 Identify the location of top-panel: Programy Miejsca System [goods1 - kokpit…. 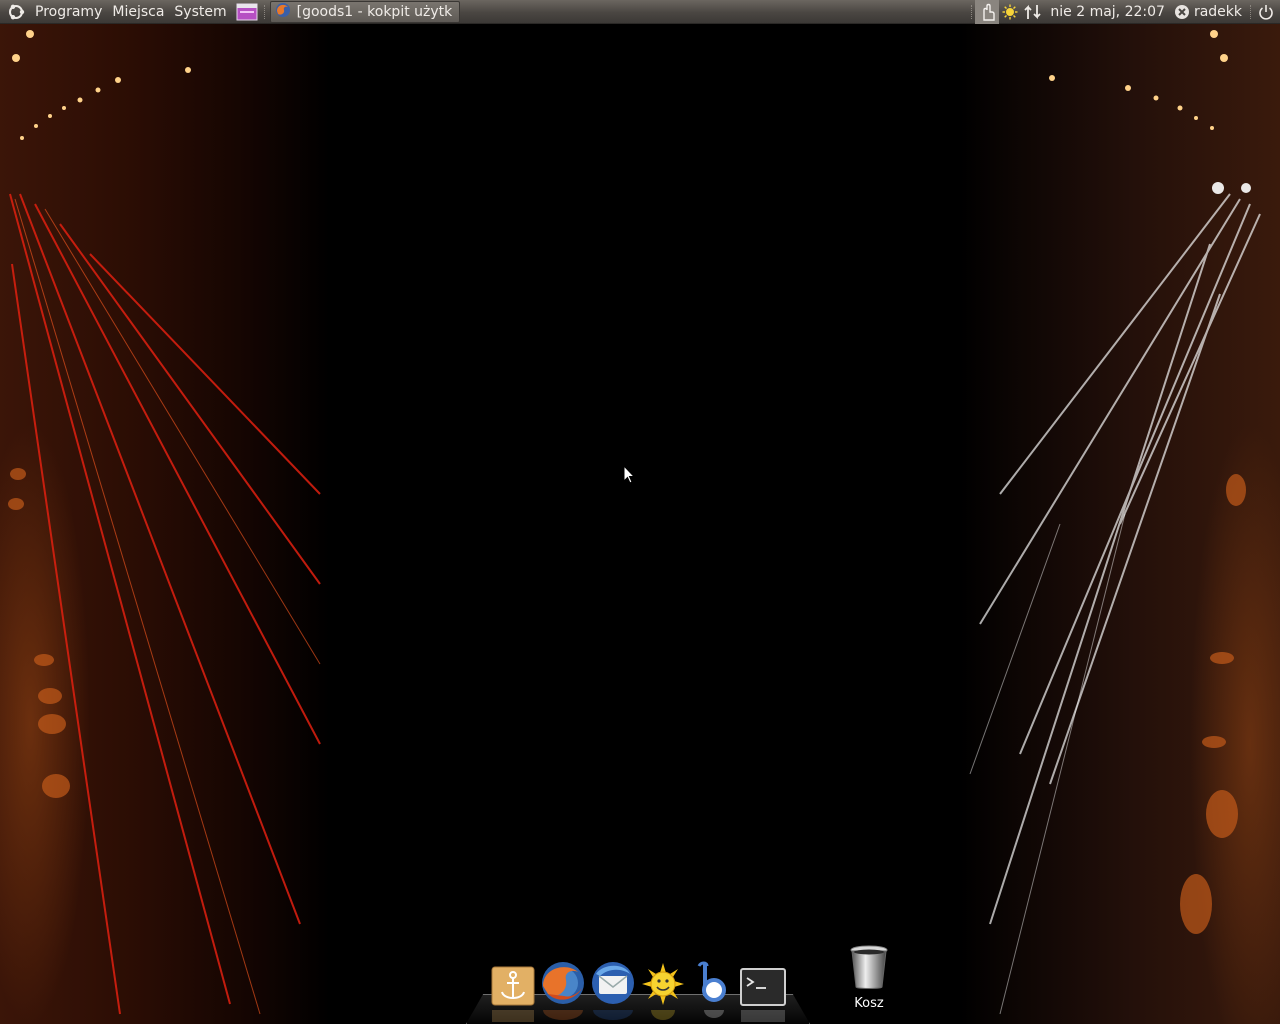
(640, 12).